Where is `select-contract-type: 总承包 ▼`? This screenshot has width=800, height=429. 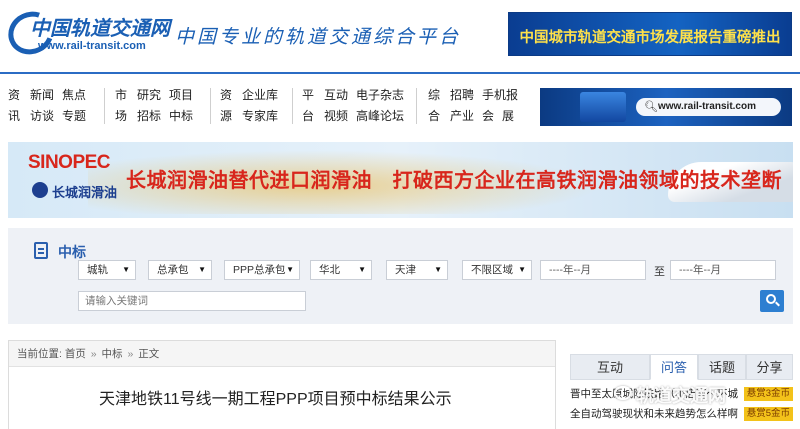
select-contract-type: 总承包 ▼ is located at coordinates (180, 270).